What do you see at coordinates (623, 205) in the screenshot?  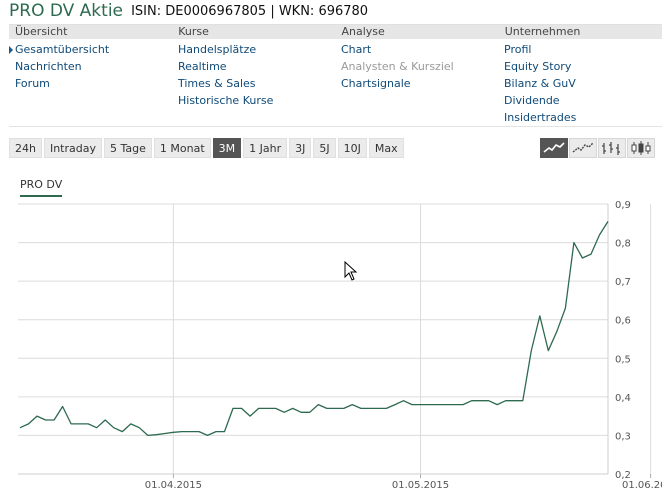 I see `y-tick-label: 0,9` at bounding box center [623, 205].